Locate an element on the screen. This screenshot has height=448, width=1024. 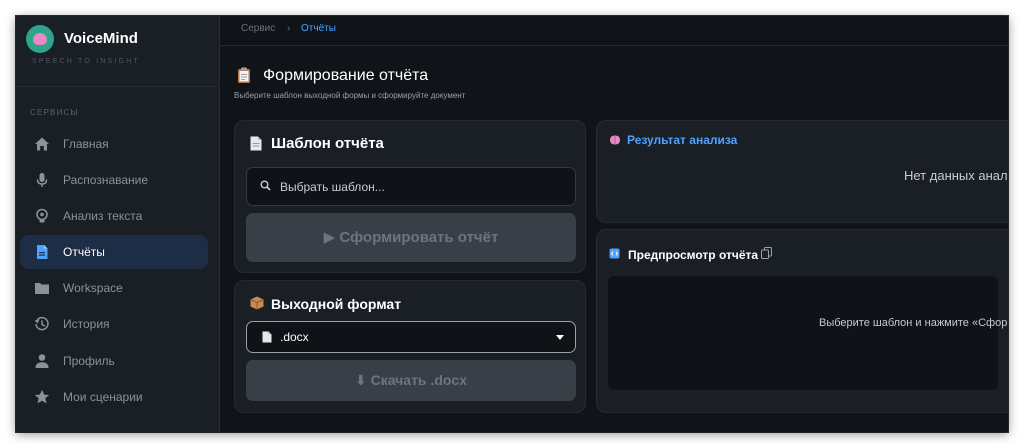
brand: VoiceMind is located at coordinates (121, 40).